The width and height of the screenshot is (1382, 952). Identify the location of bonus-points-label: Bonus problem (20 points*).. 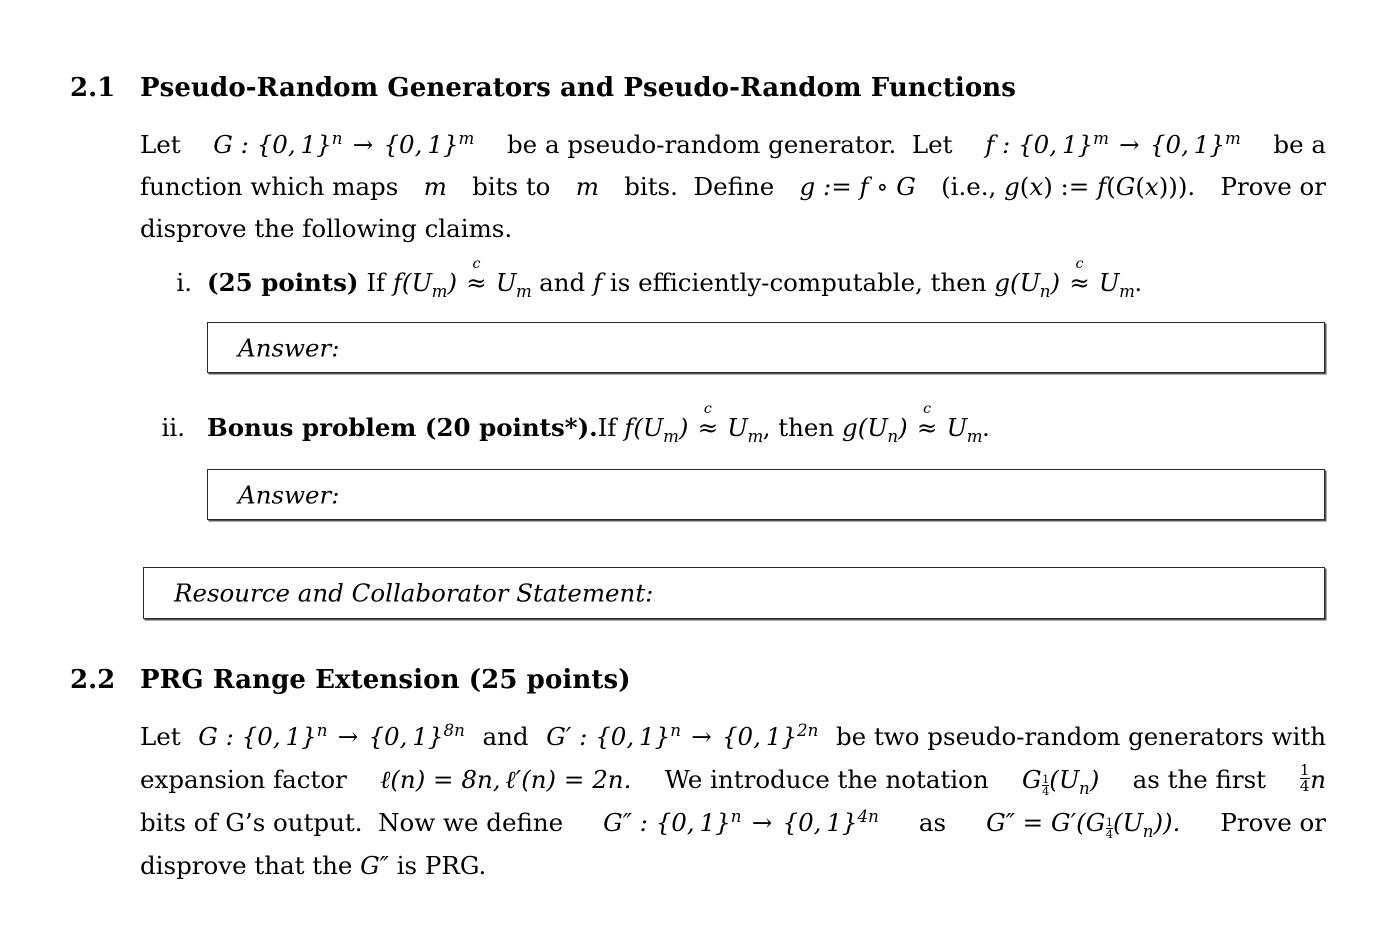
(402, 427).